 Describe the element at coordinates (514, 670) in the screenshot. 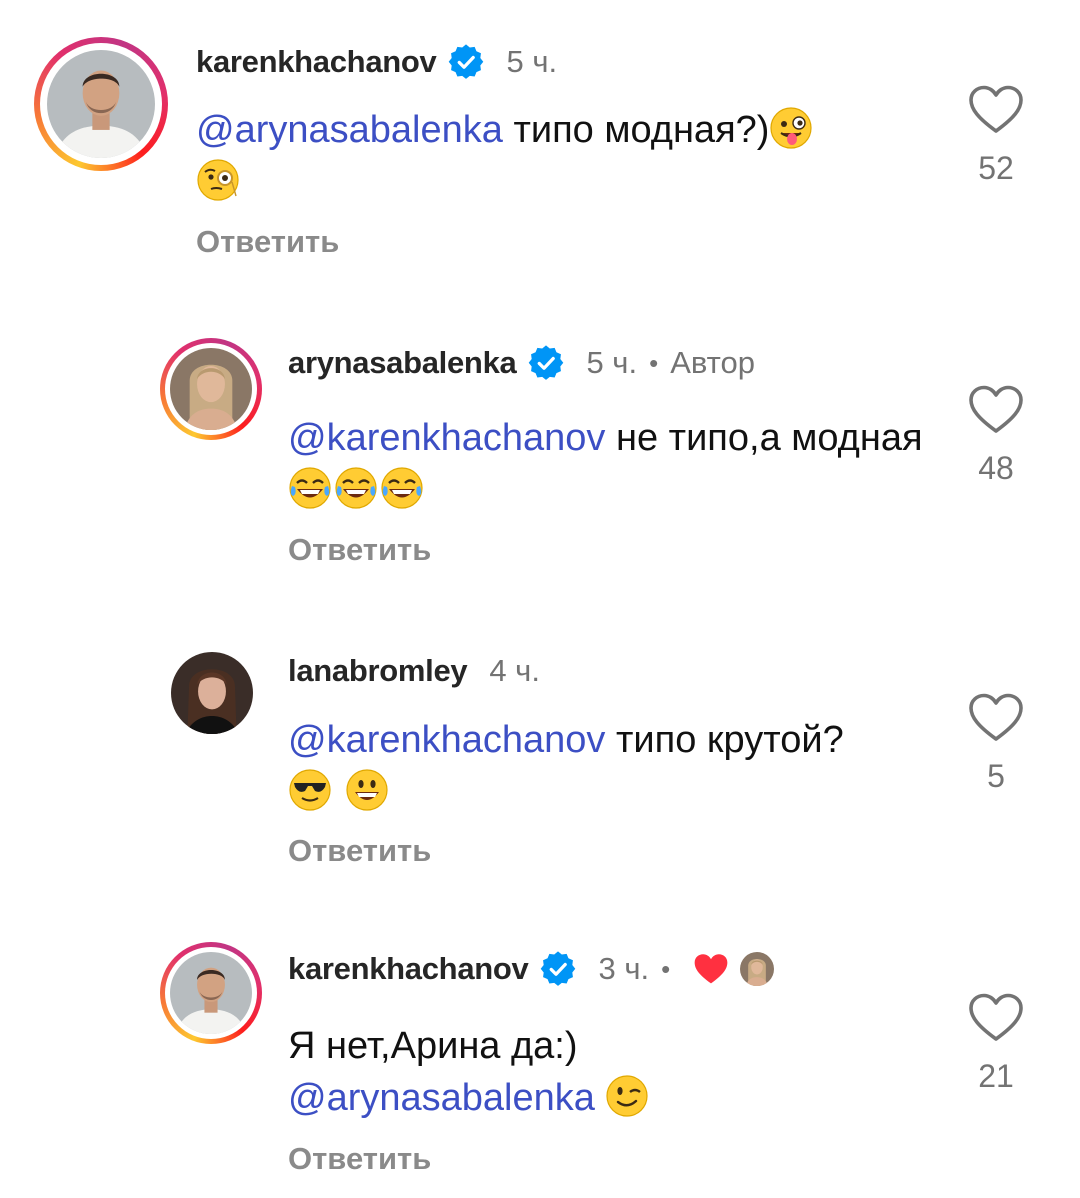

I see `timestamp: 4 ч.` at that location.